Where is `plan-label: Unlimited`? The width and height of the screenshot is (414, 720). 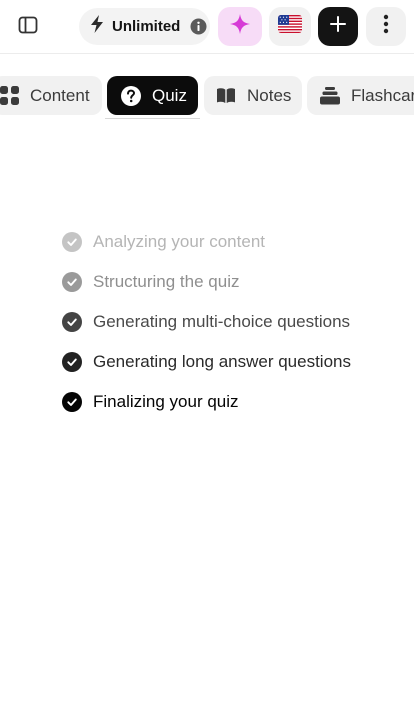
plan-label: Unlimited is located at coordinates (146, 26).